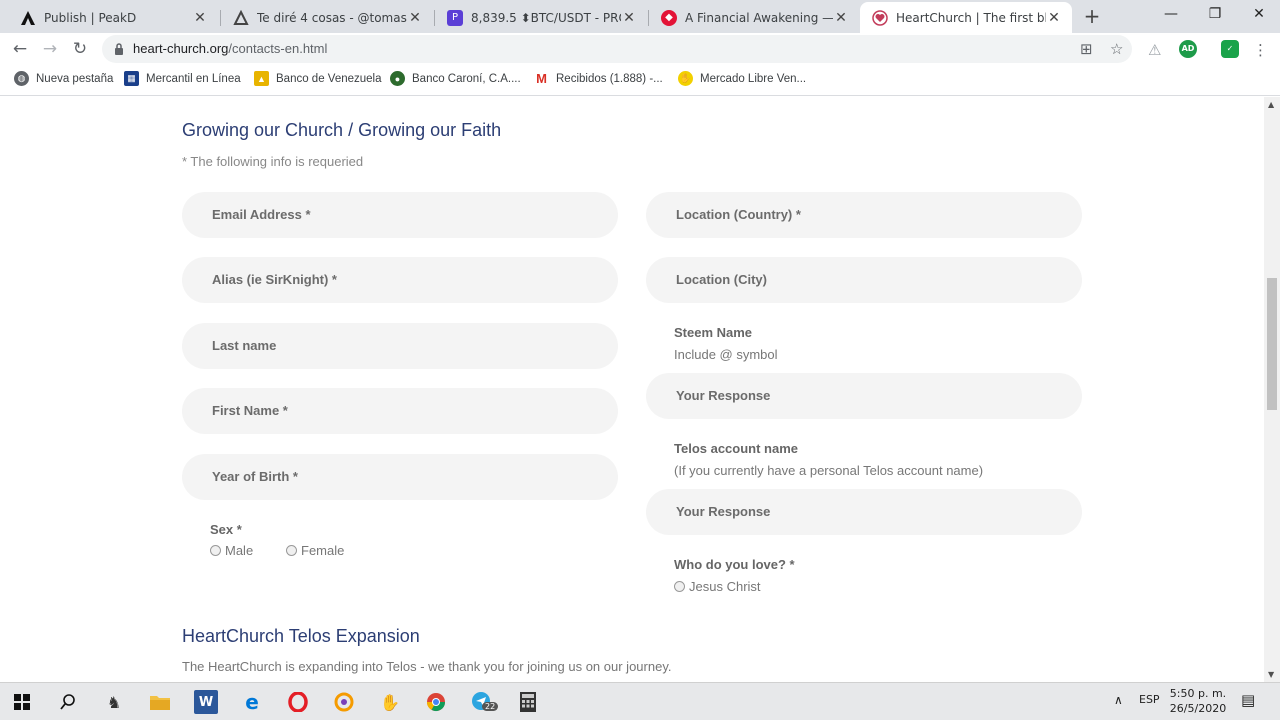  Describe the element at coordinates (342, 130) in the screenshot. I see `form-heading: Growing our Church / Growing our Faith` at that location.